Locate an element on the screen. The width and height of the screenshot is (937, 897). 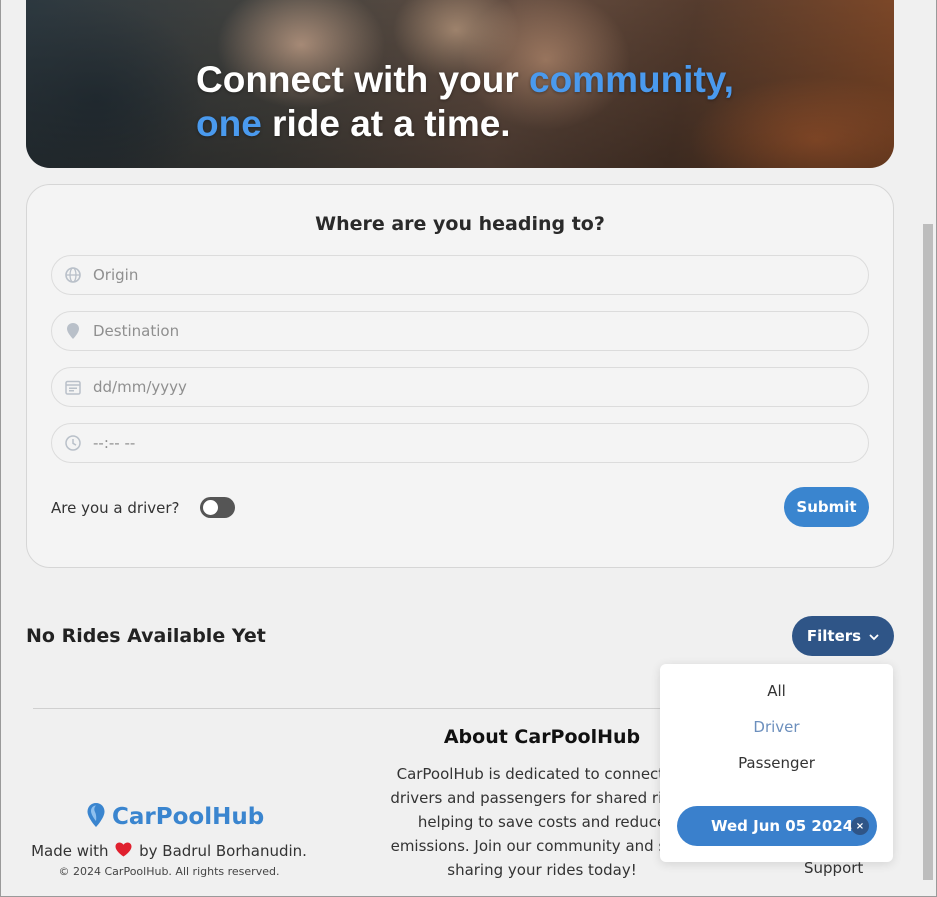
clock-icon is located at coordinates (73, 443).